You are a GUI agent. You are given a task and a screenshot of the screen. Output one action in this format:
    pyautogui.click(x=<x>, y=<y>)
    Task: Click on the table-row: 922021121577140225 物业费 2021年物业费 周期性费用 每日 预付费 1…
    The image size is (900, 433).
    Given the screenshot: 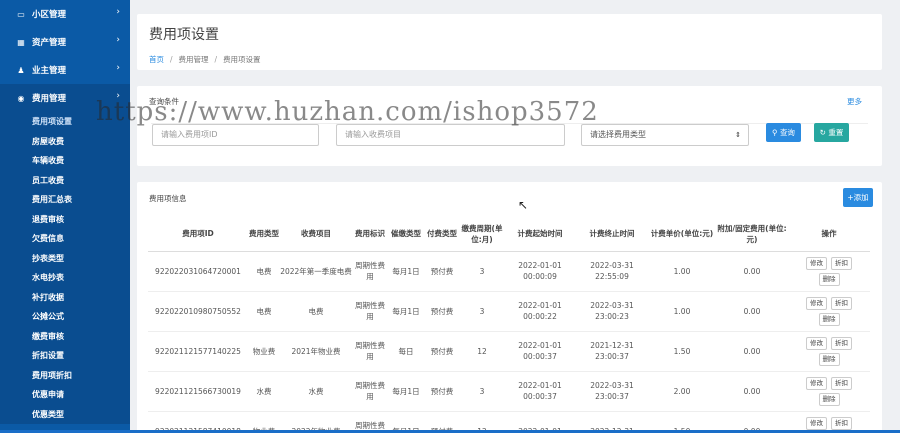 What is the action you would take?
    pyautogui.click(x=509, y=351)
    